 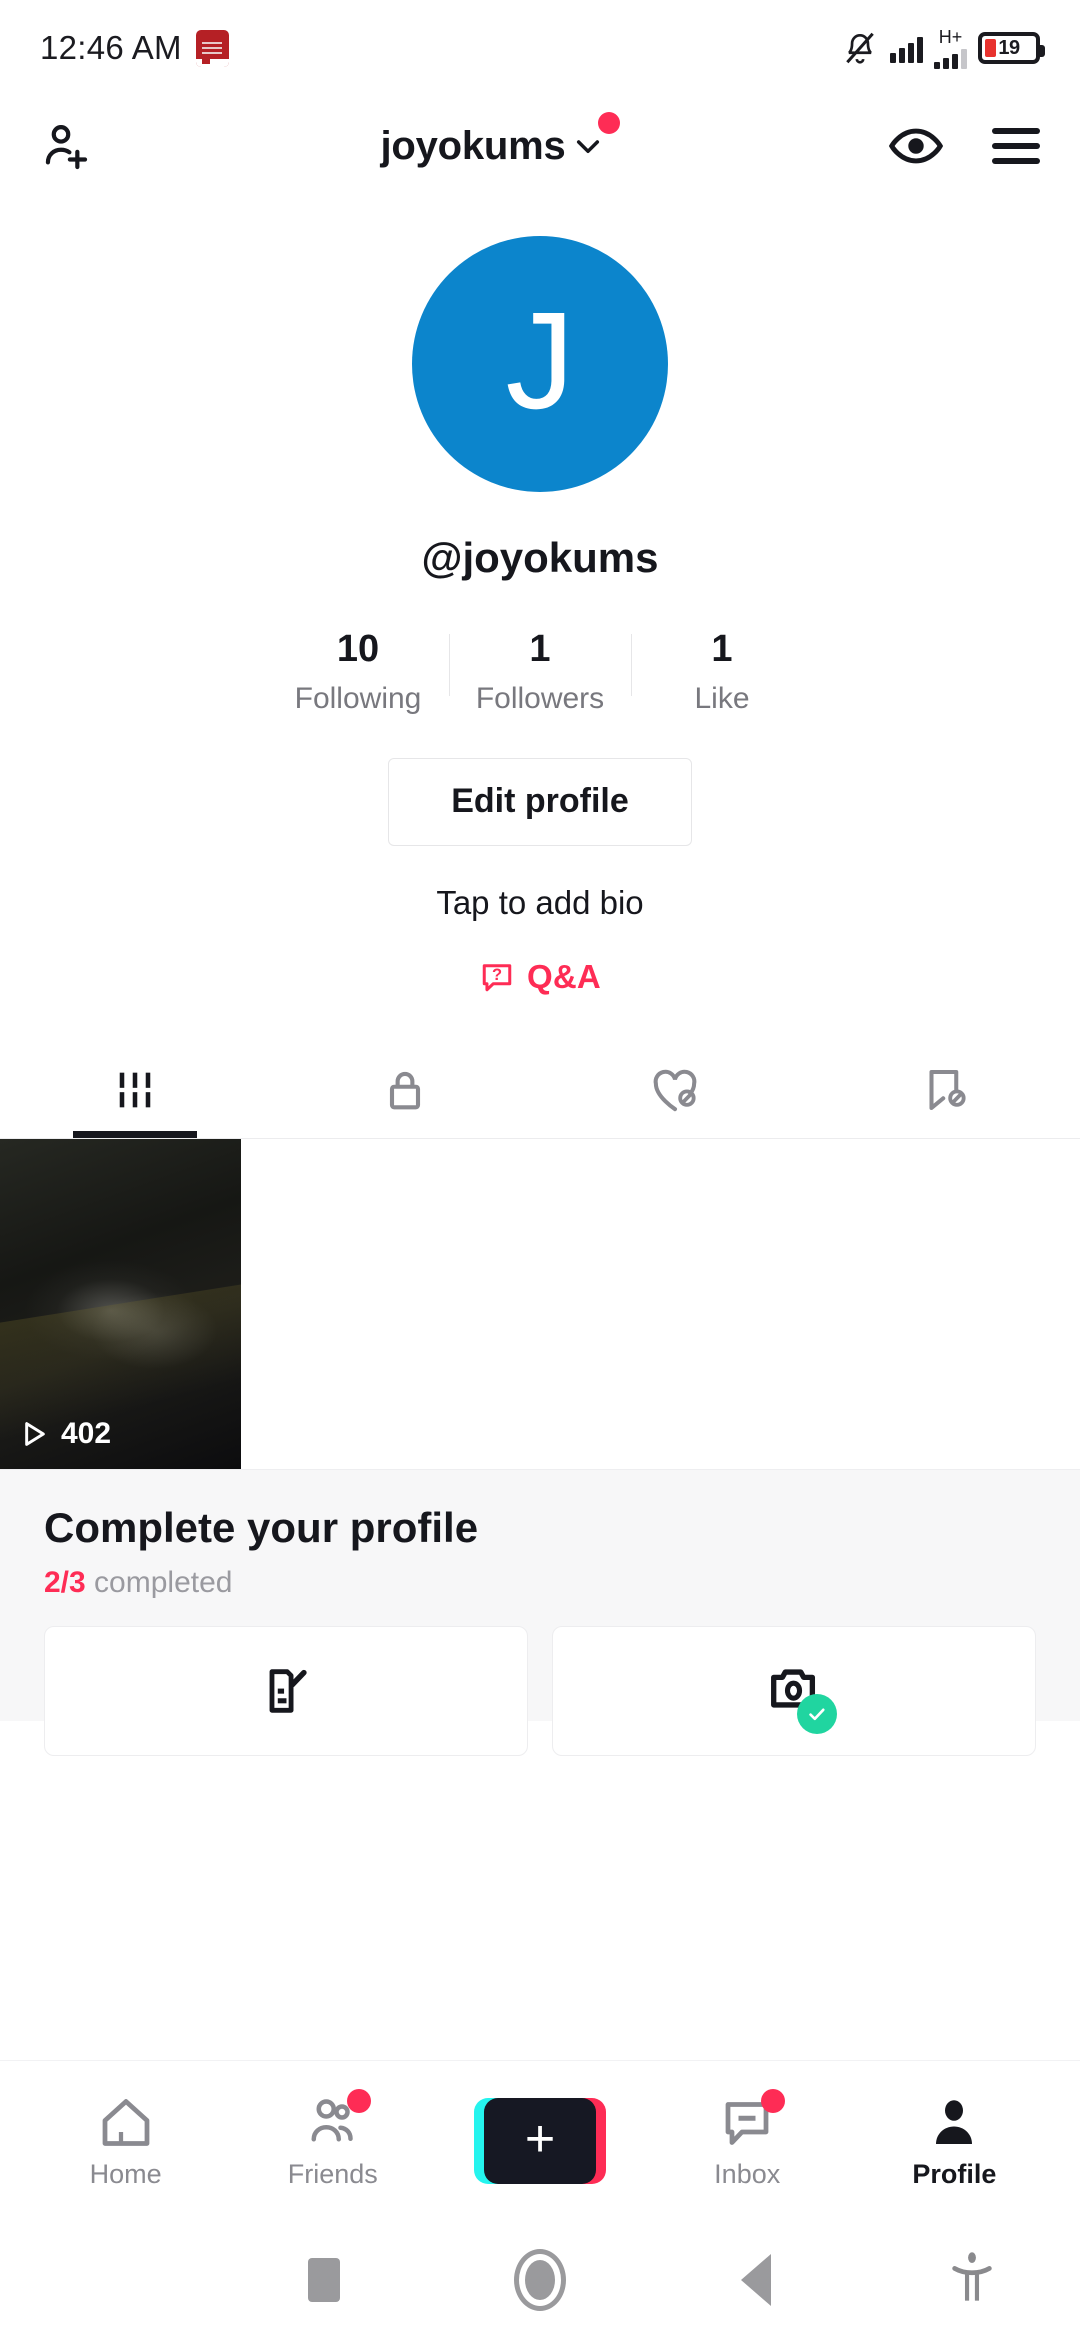 I want to click on nav-label-friends: Friends, so click(x=332, y=2174).